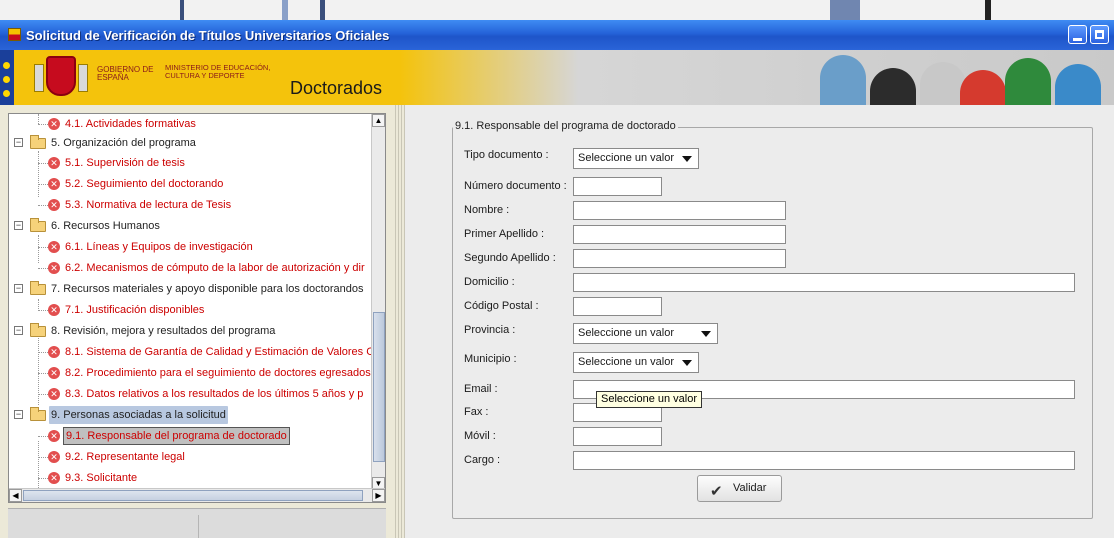 The height and width of the screenshot is (538, 1114). What do you see at coordinates (617, 186) in the screenshot?
I see `numero-documento-input` at bounding box center [617, 186].